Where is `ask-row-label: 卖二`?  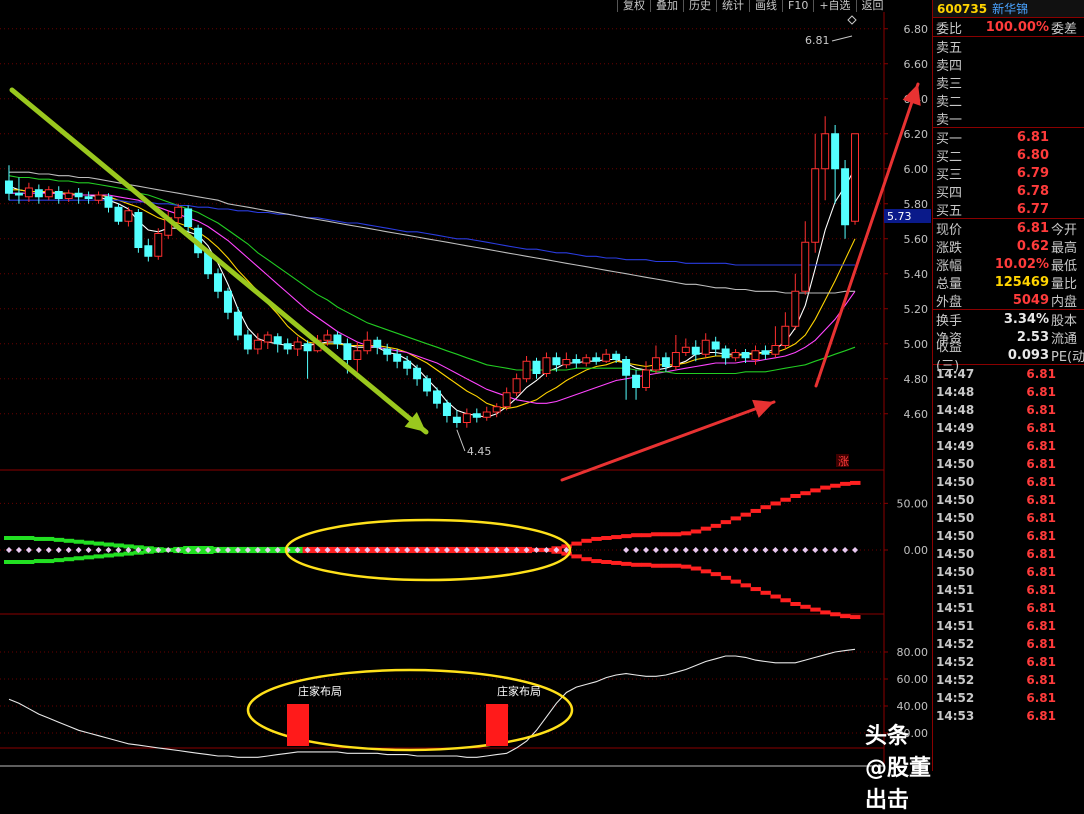 ask-row-label: 卖二 is located at coordinates (949, 102).